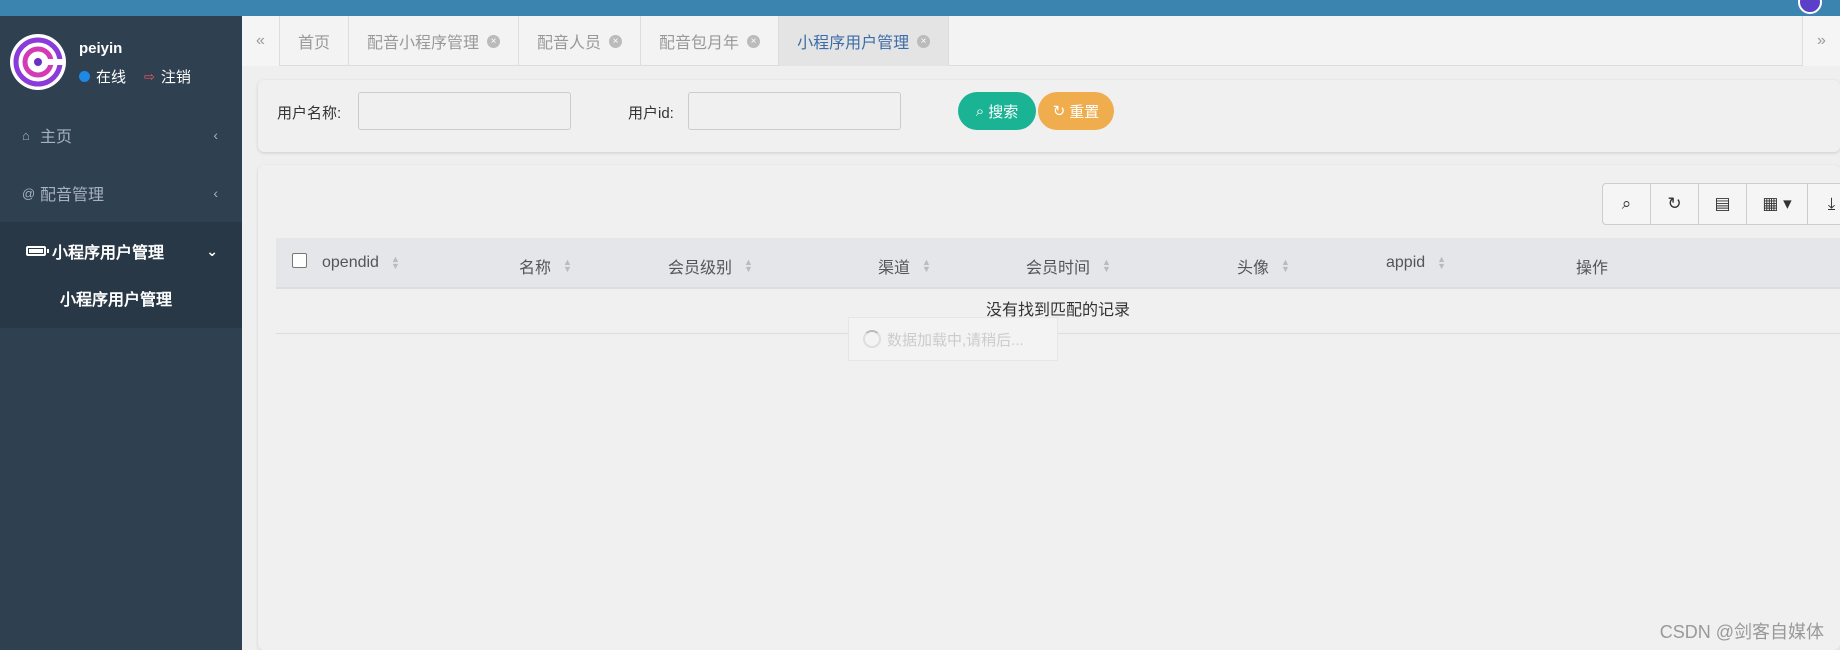 The image size is (1840, 650). I want to click on sidebar-subitem-miniapp-users: 小程序用户管理, so click(121, 298).